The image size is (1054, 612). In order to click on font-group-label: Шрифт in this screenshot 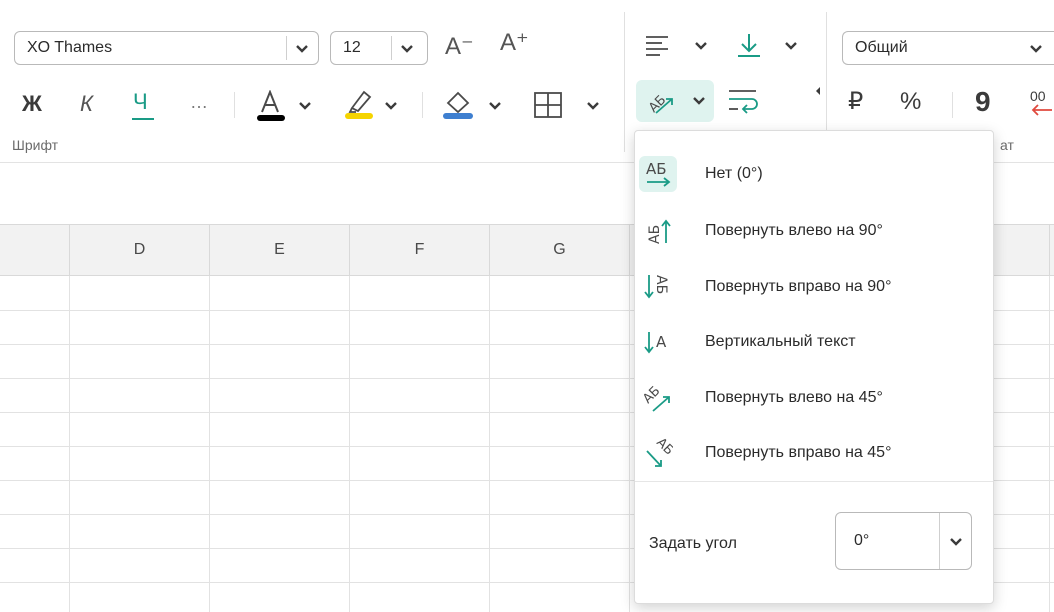, I will do `click(35, 145)`.